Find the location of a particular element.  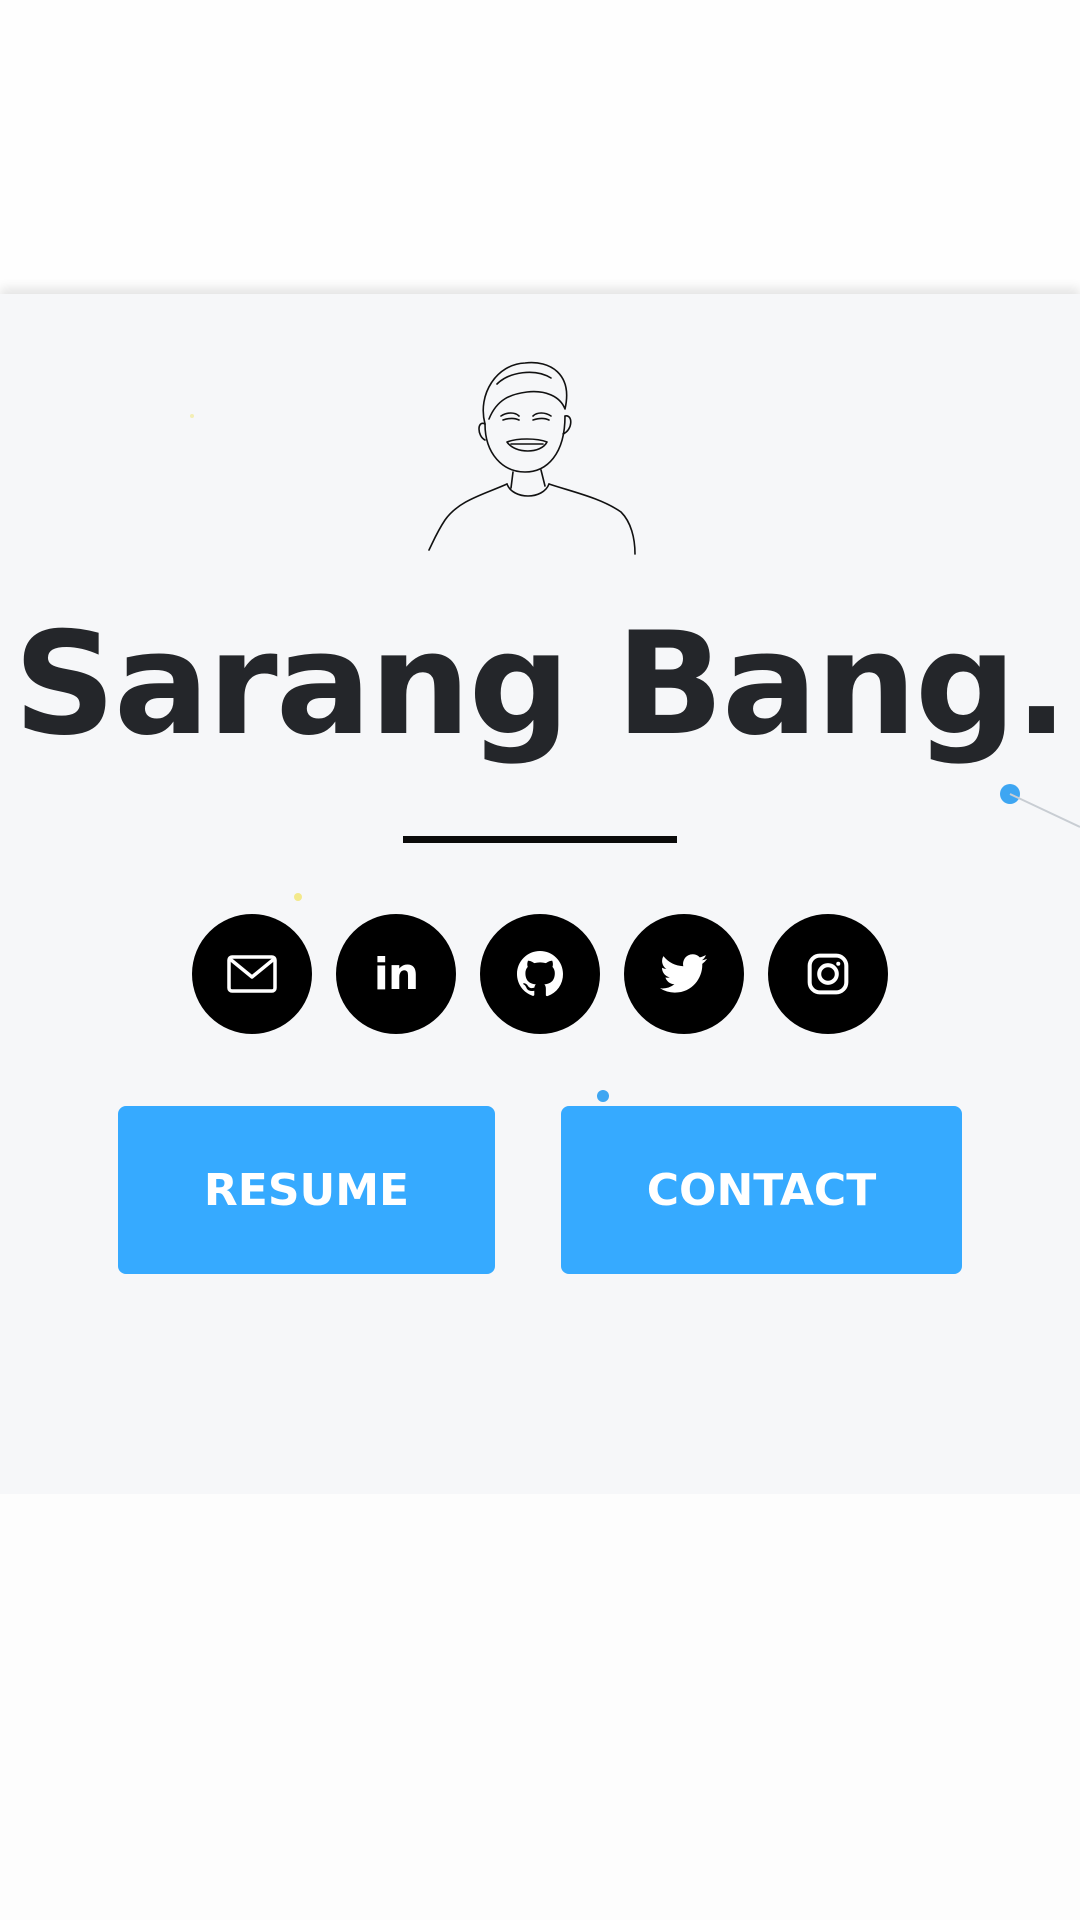

linkedin-link: in is located at coordinates (396, 974).